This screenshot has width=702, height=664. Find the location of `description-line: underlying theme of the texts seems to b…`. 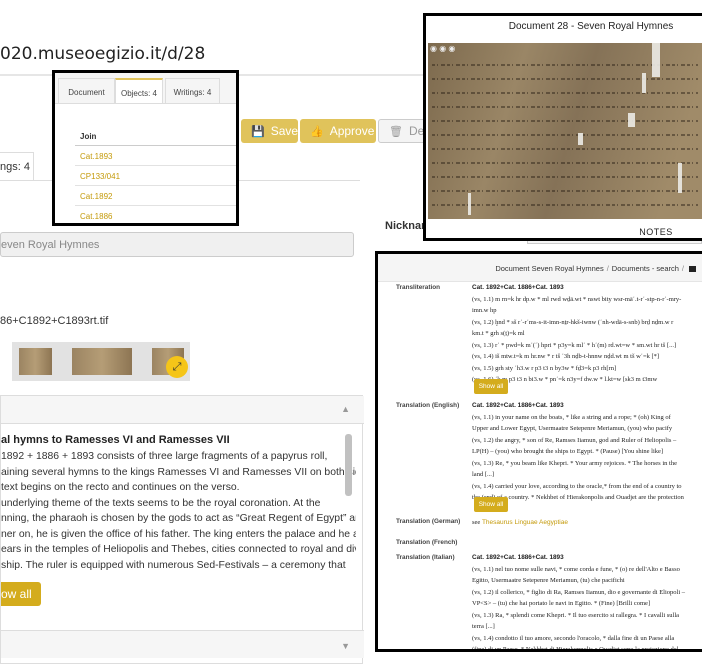

description-line: underlying theme of the texts seems to b… is located at coordinates (161, 503).